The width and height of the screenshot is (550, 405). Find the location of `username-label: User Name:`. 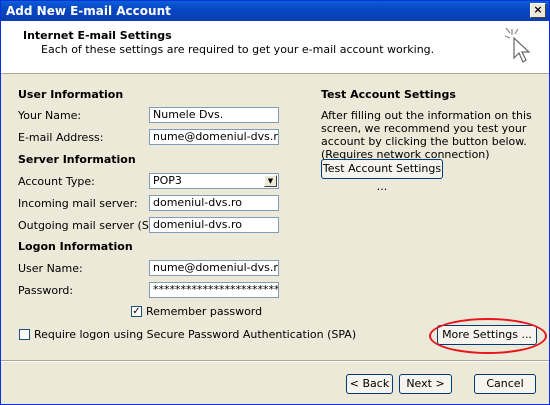

username-label: User Name: is located at coordinates (50, 268).